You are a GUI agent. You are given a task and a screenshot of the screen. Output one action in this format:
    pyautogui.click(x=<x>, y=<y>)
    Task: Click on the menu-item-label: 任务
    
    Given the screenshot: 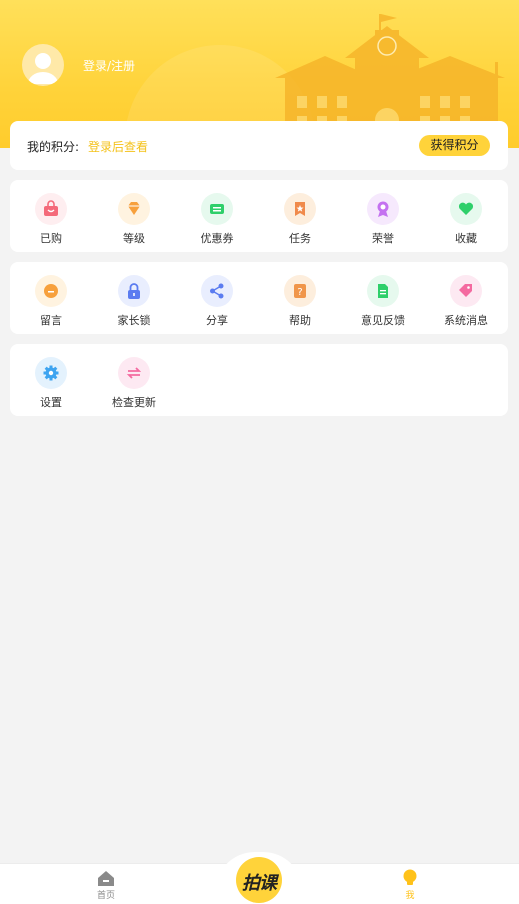 What is the action you would take?
    pyautogui.click(x=300, y=238)
    